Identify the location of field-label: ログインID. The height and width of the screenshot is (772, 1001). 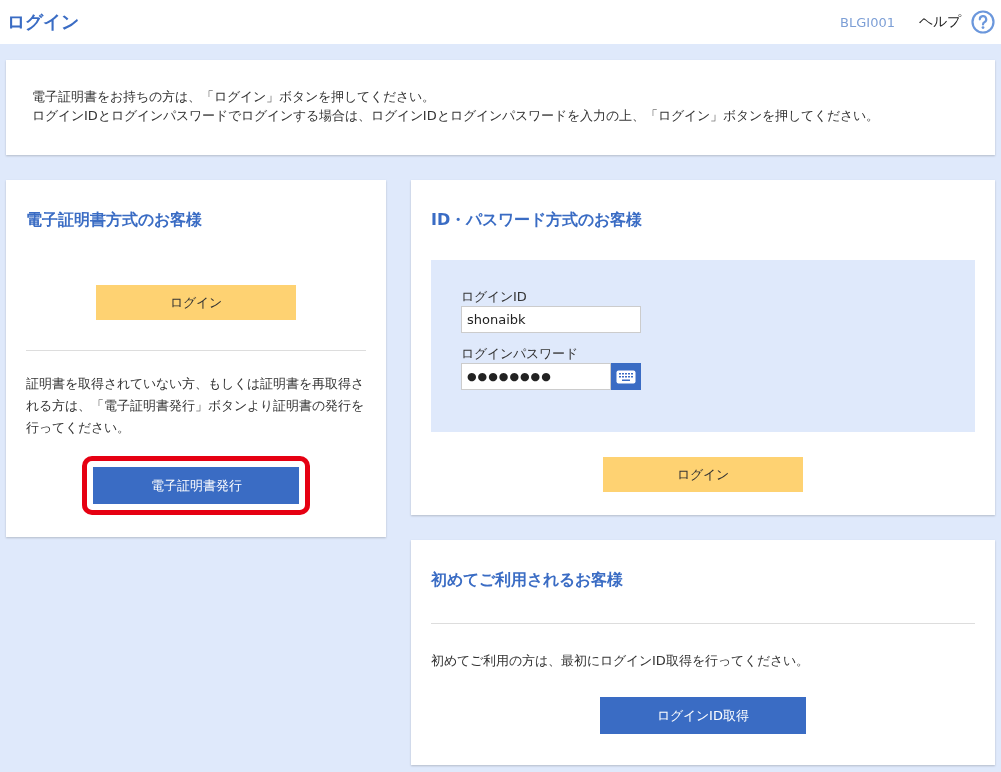
(494, 297).